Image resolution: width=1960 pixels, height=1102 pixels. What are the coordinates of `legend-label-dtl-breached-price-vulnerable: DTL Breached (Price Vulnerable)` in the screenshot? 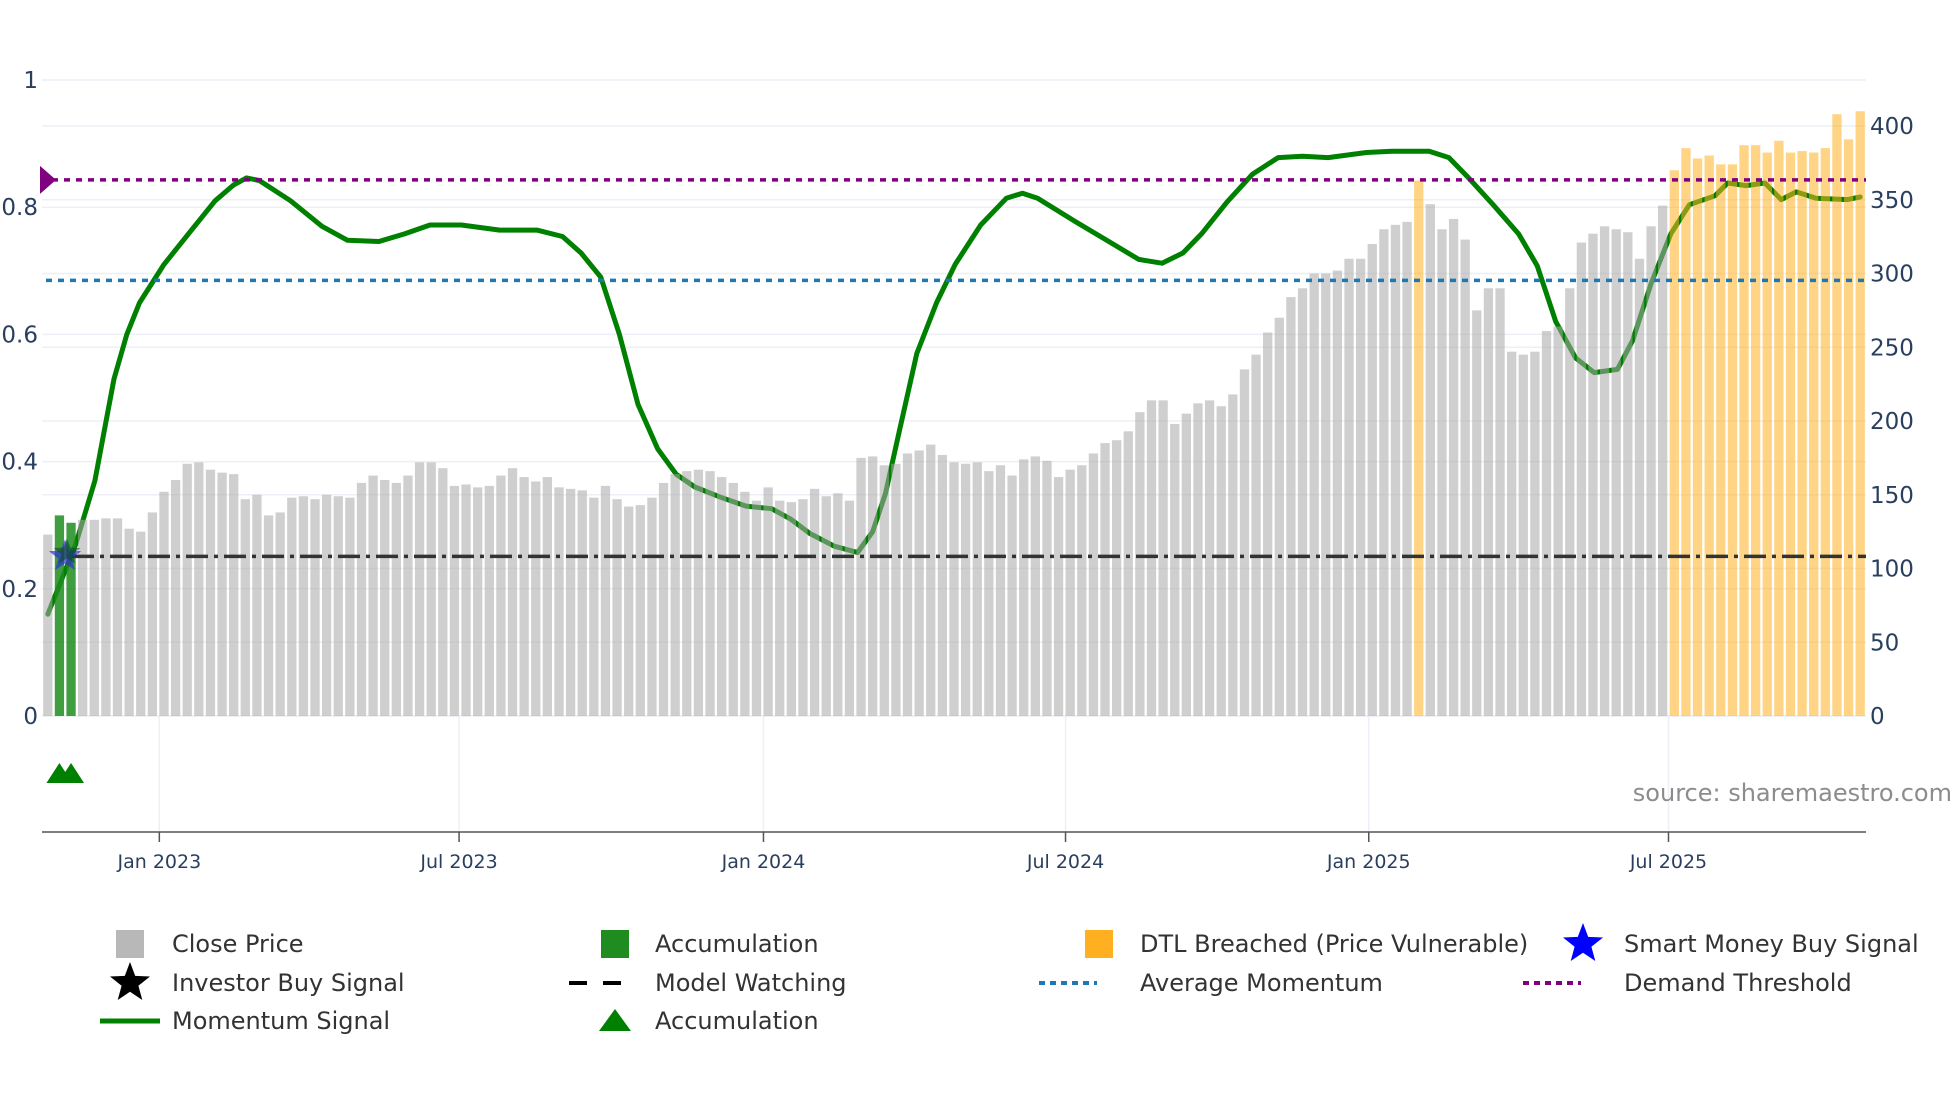 It's located at (1334, 944).